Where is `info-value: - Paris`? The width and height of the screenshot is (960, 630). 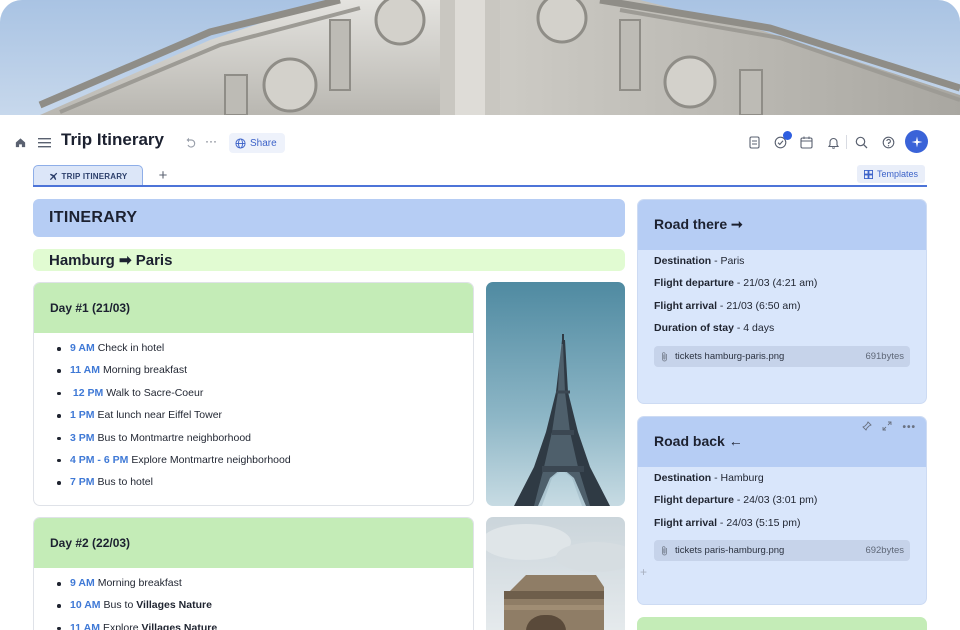 info-value: - Paris is located at coordinates (728, 261).